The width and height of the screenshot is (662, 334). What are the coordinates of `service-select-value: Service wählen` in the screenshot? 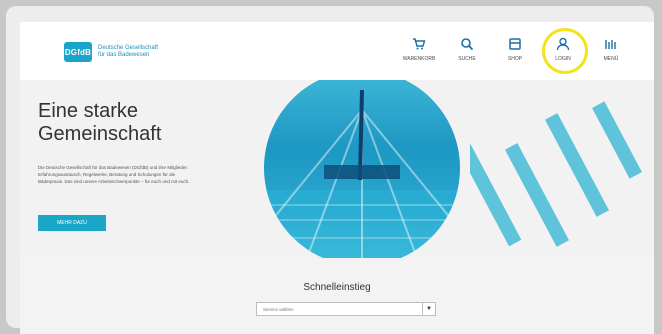 It's located at (278, 309).